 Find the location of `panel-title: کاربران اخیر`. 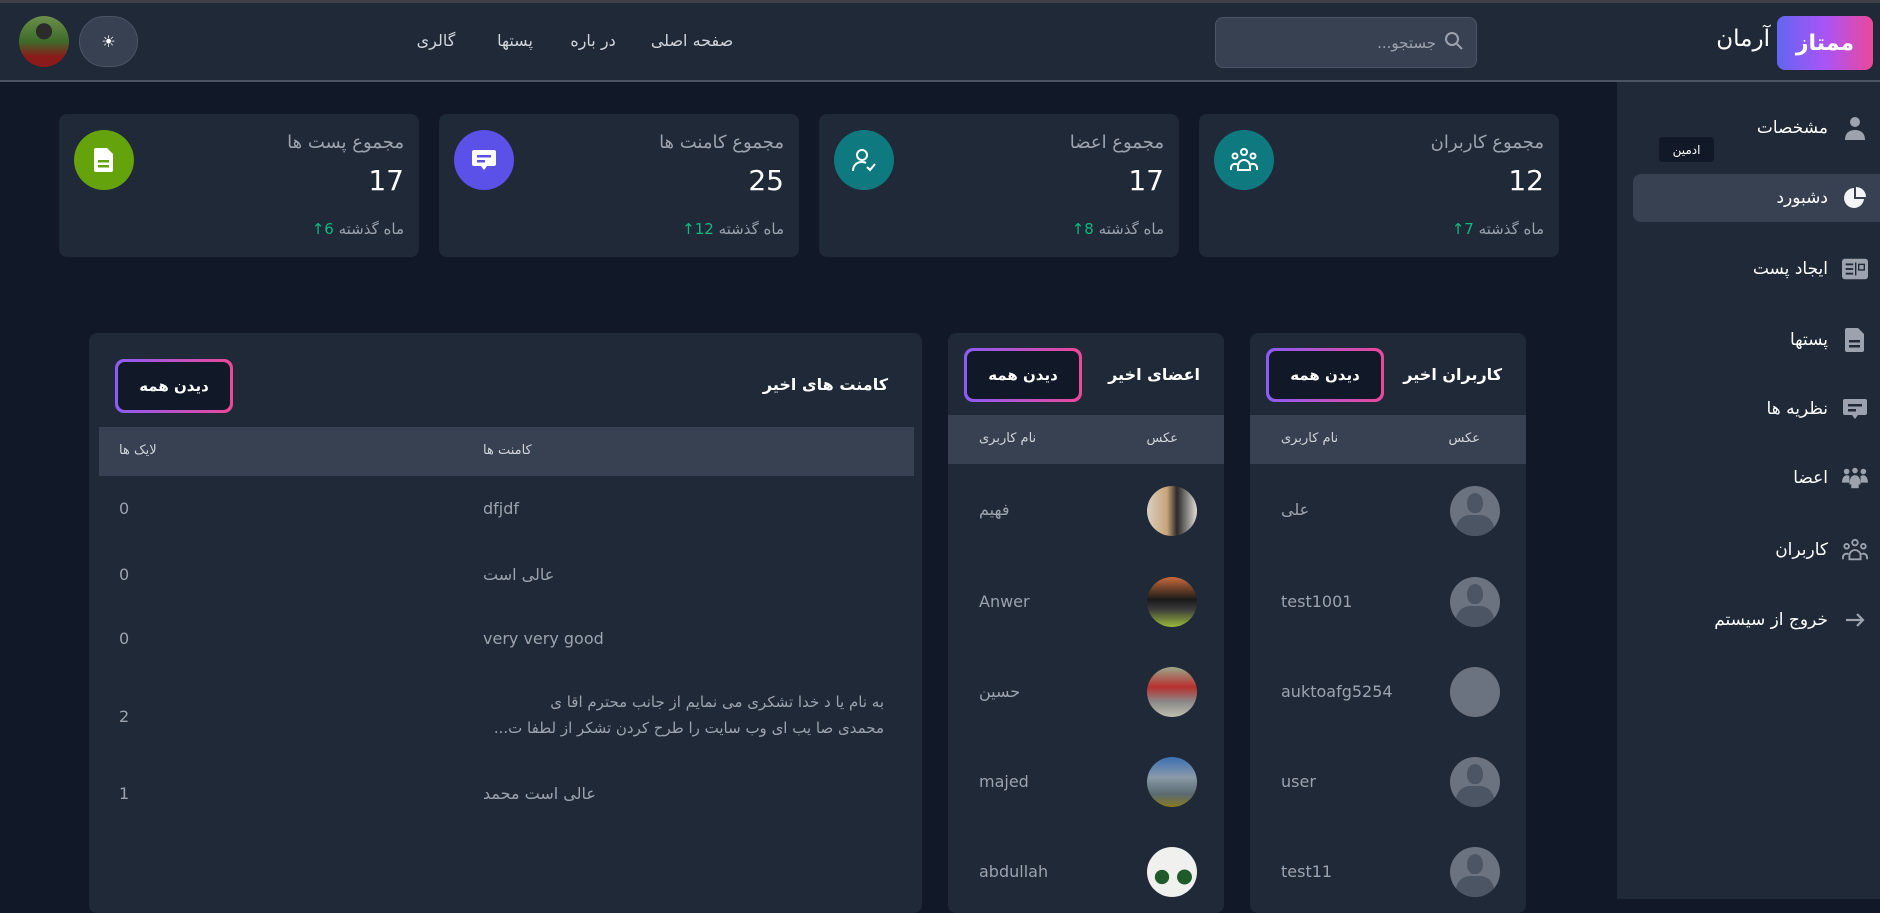

panel-title: کاربران اخیر is located at coordinates (1452, 374).